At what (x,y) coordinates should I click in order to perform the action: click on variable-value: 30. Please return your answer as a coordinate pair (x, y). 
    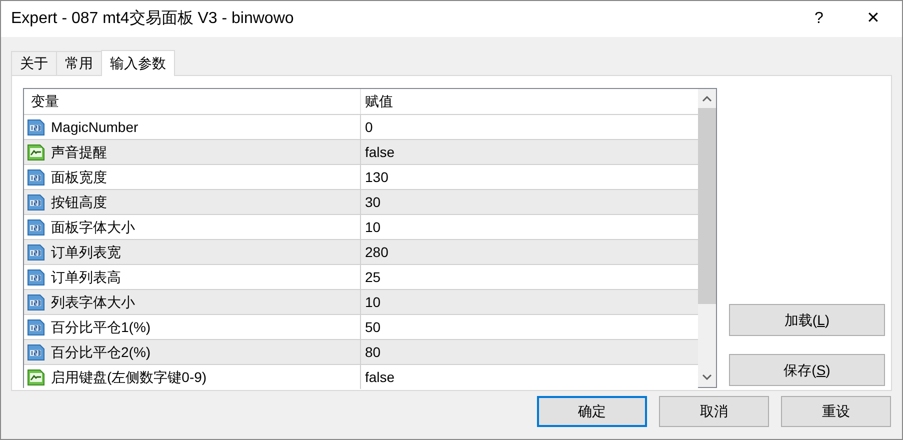
    Looking at the image, I should click on (373, 202).